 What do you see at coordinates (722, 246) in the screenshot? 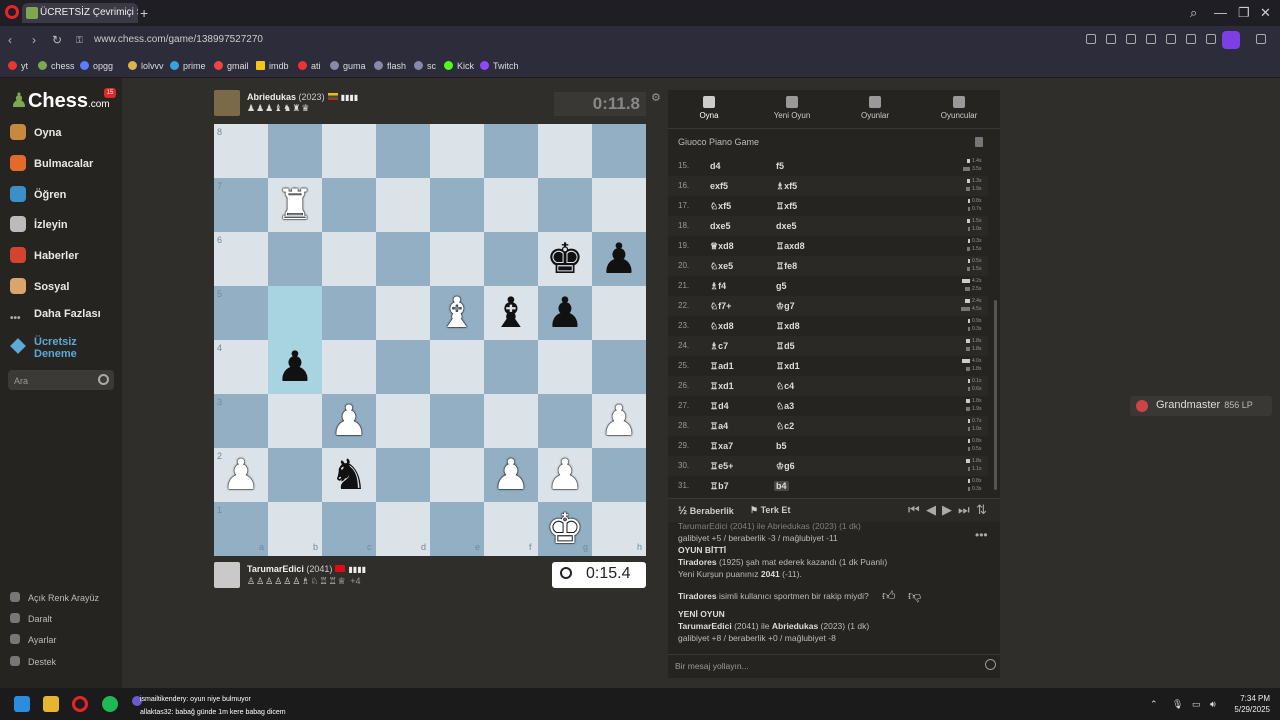
I see `white-move: ♕xd8` at bounding box center [722, 246].